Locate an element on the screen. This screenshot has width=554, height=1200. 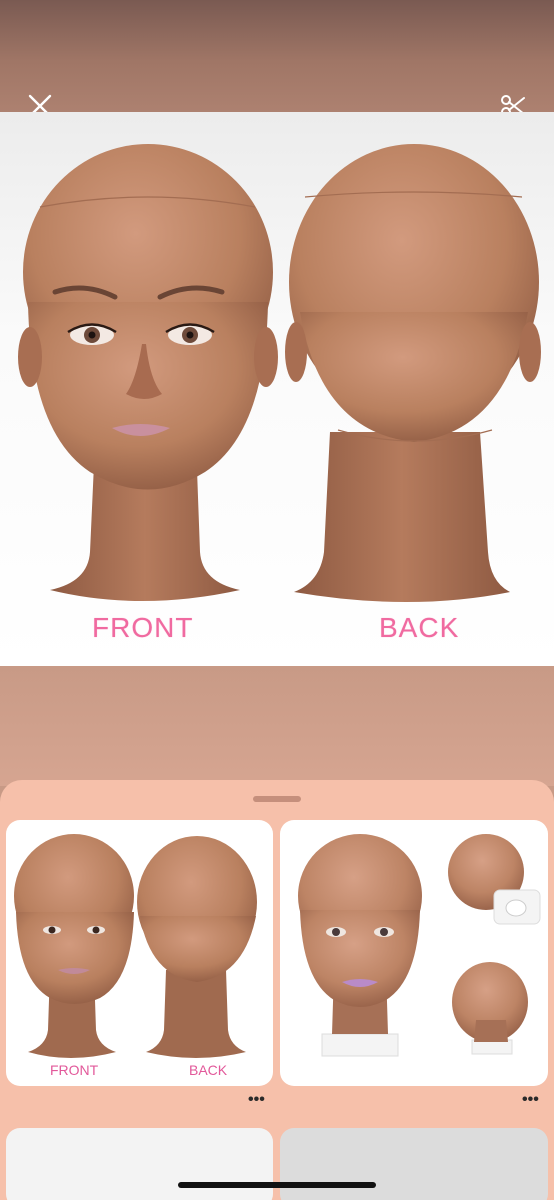
result-card: FRONT BACK is located at coordinates (139, 953).